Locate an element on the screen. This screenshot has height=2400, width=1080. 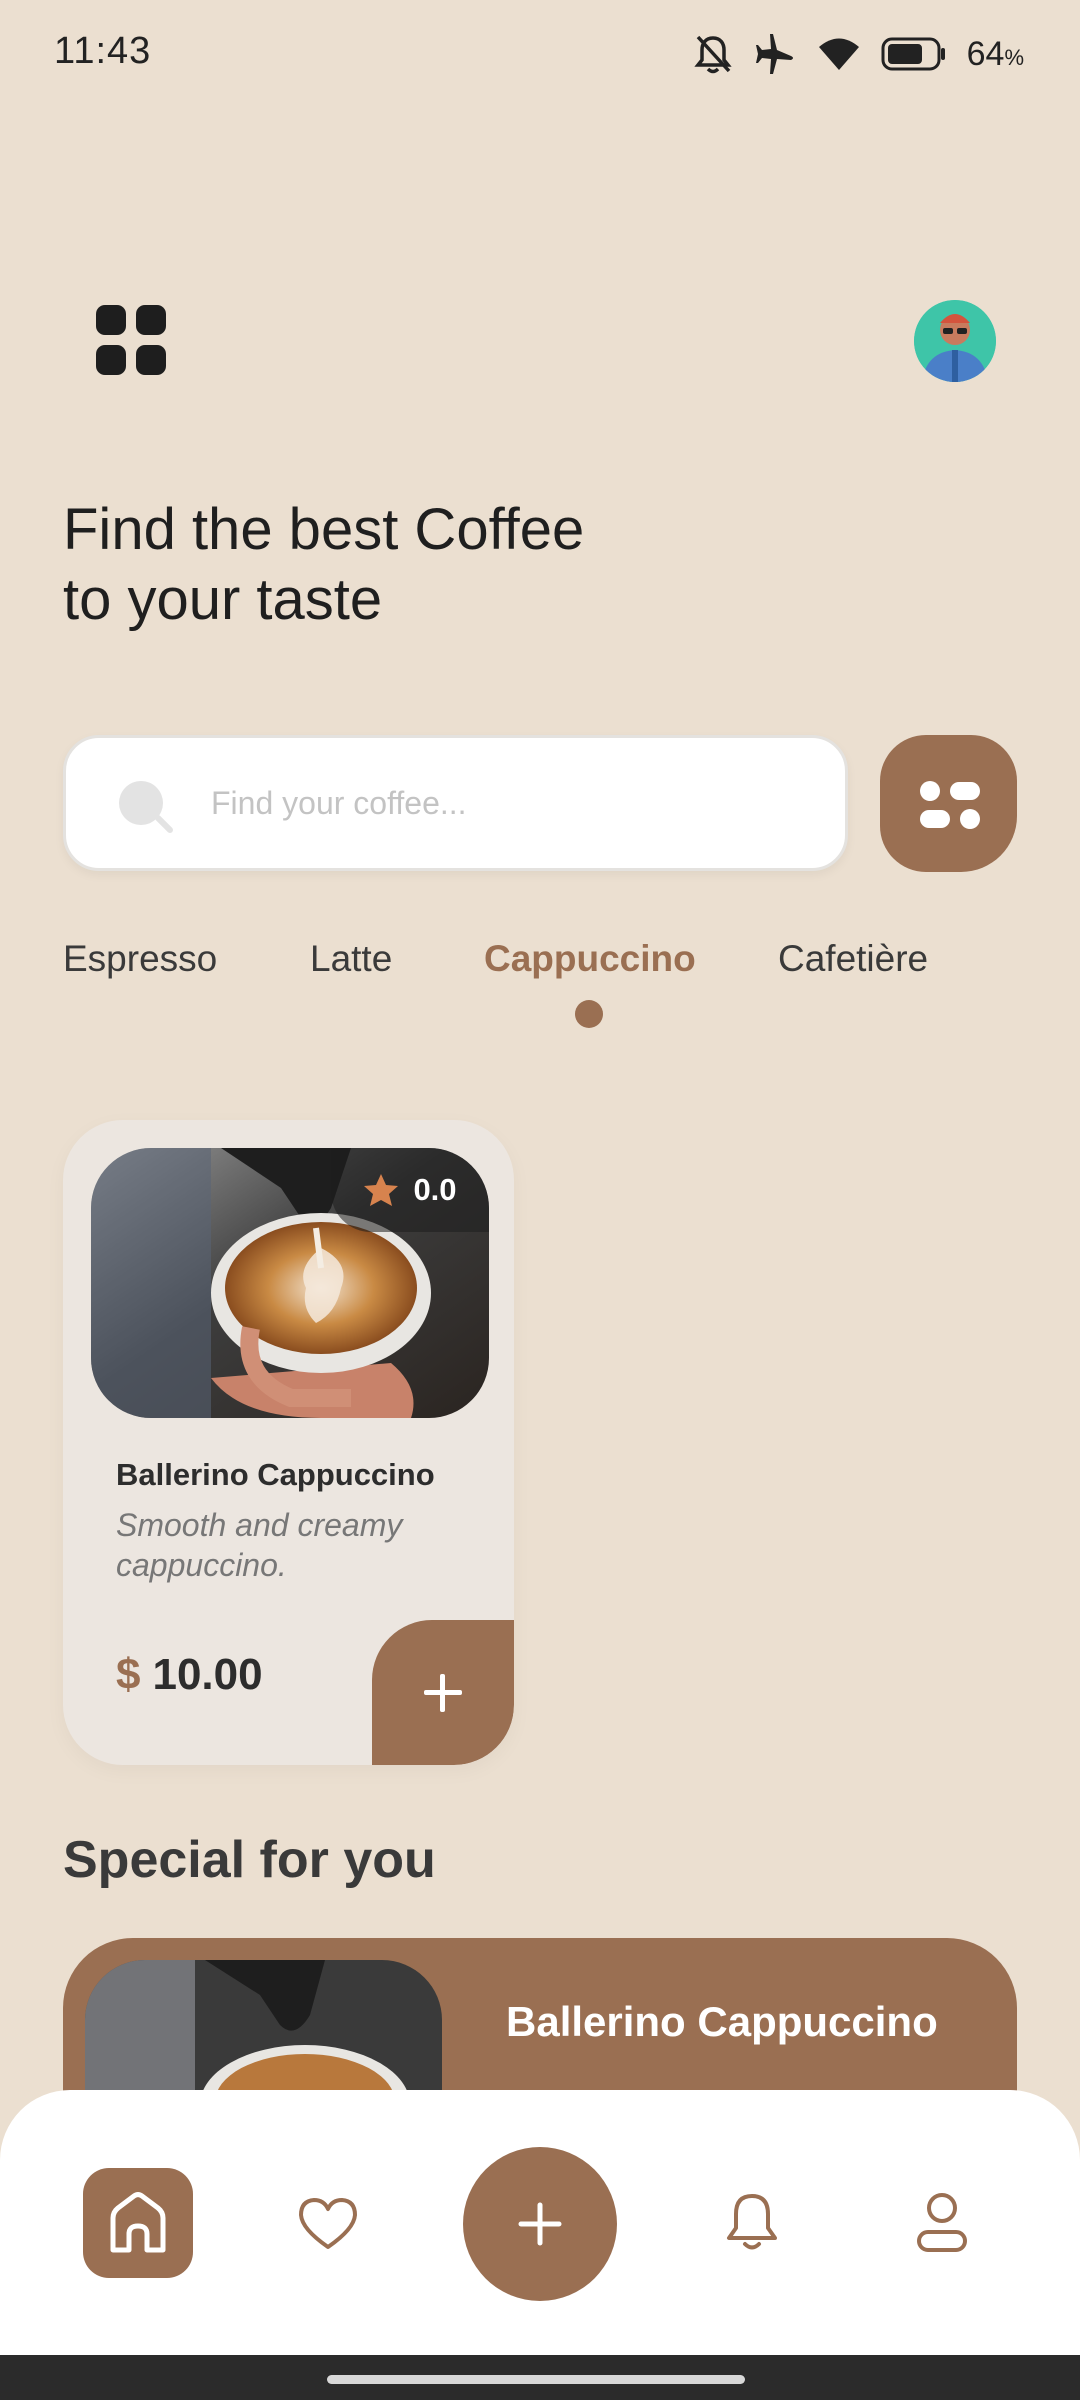
category-tabs: Espresso Latte Cappuccino Cafetière is located at coordinates (543, 993).